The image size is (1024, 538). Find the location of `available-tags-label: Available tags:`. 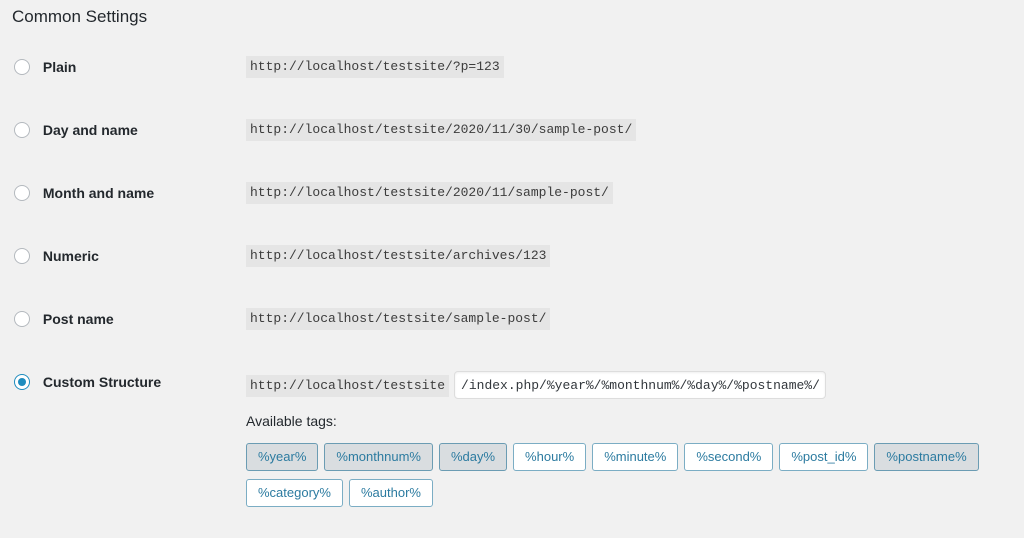

available-tags-label: Available tags: is located at coordinates (291, 421).